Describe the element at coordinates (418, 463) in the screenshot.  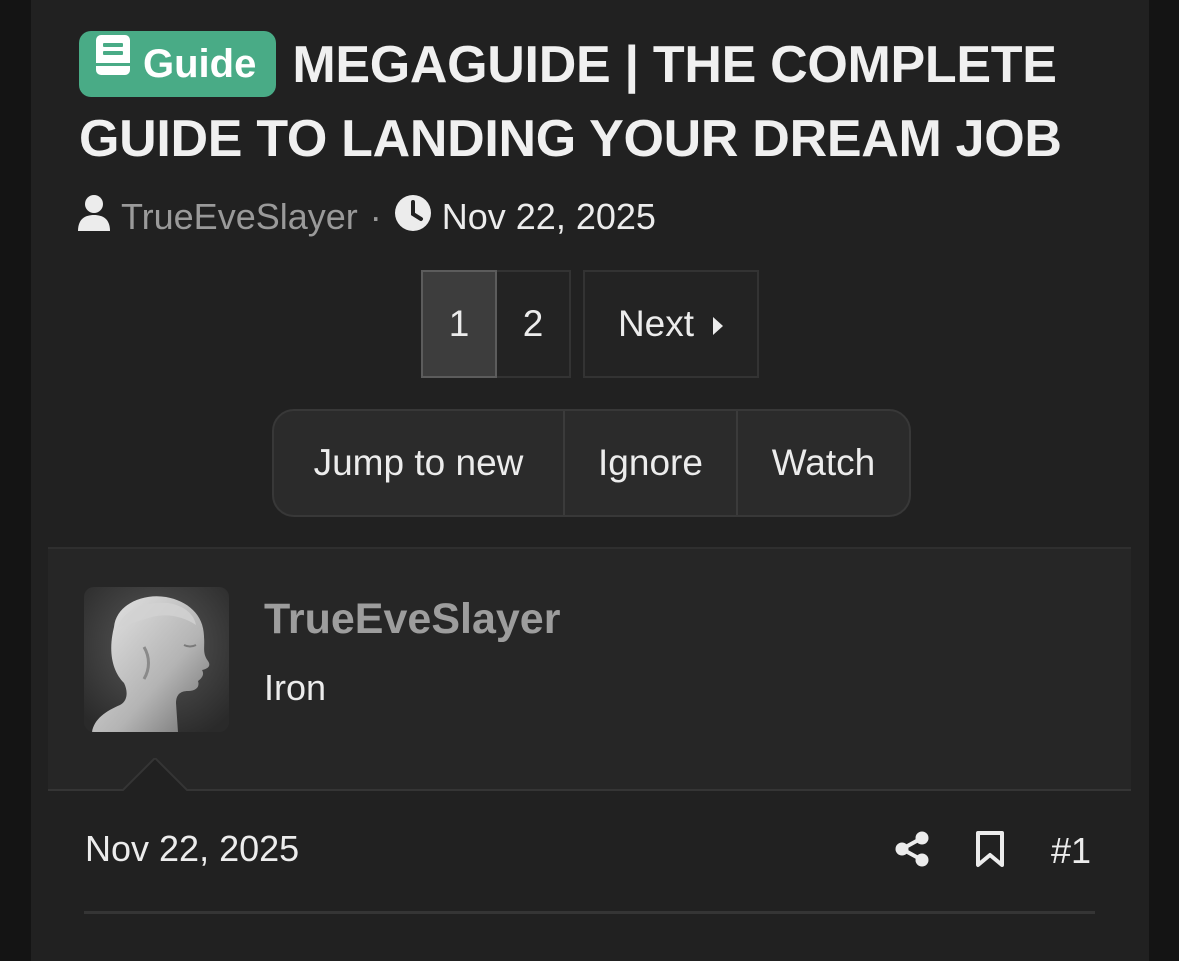
I see `jump-to-new-button: Jump to new` at that location.